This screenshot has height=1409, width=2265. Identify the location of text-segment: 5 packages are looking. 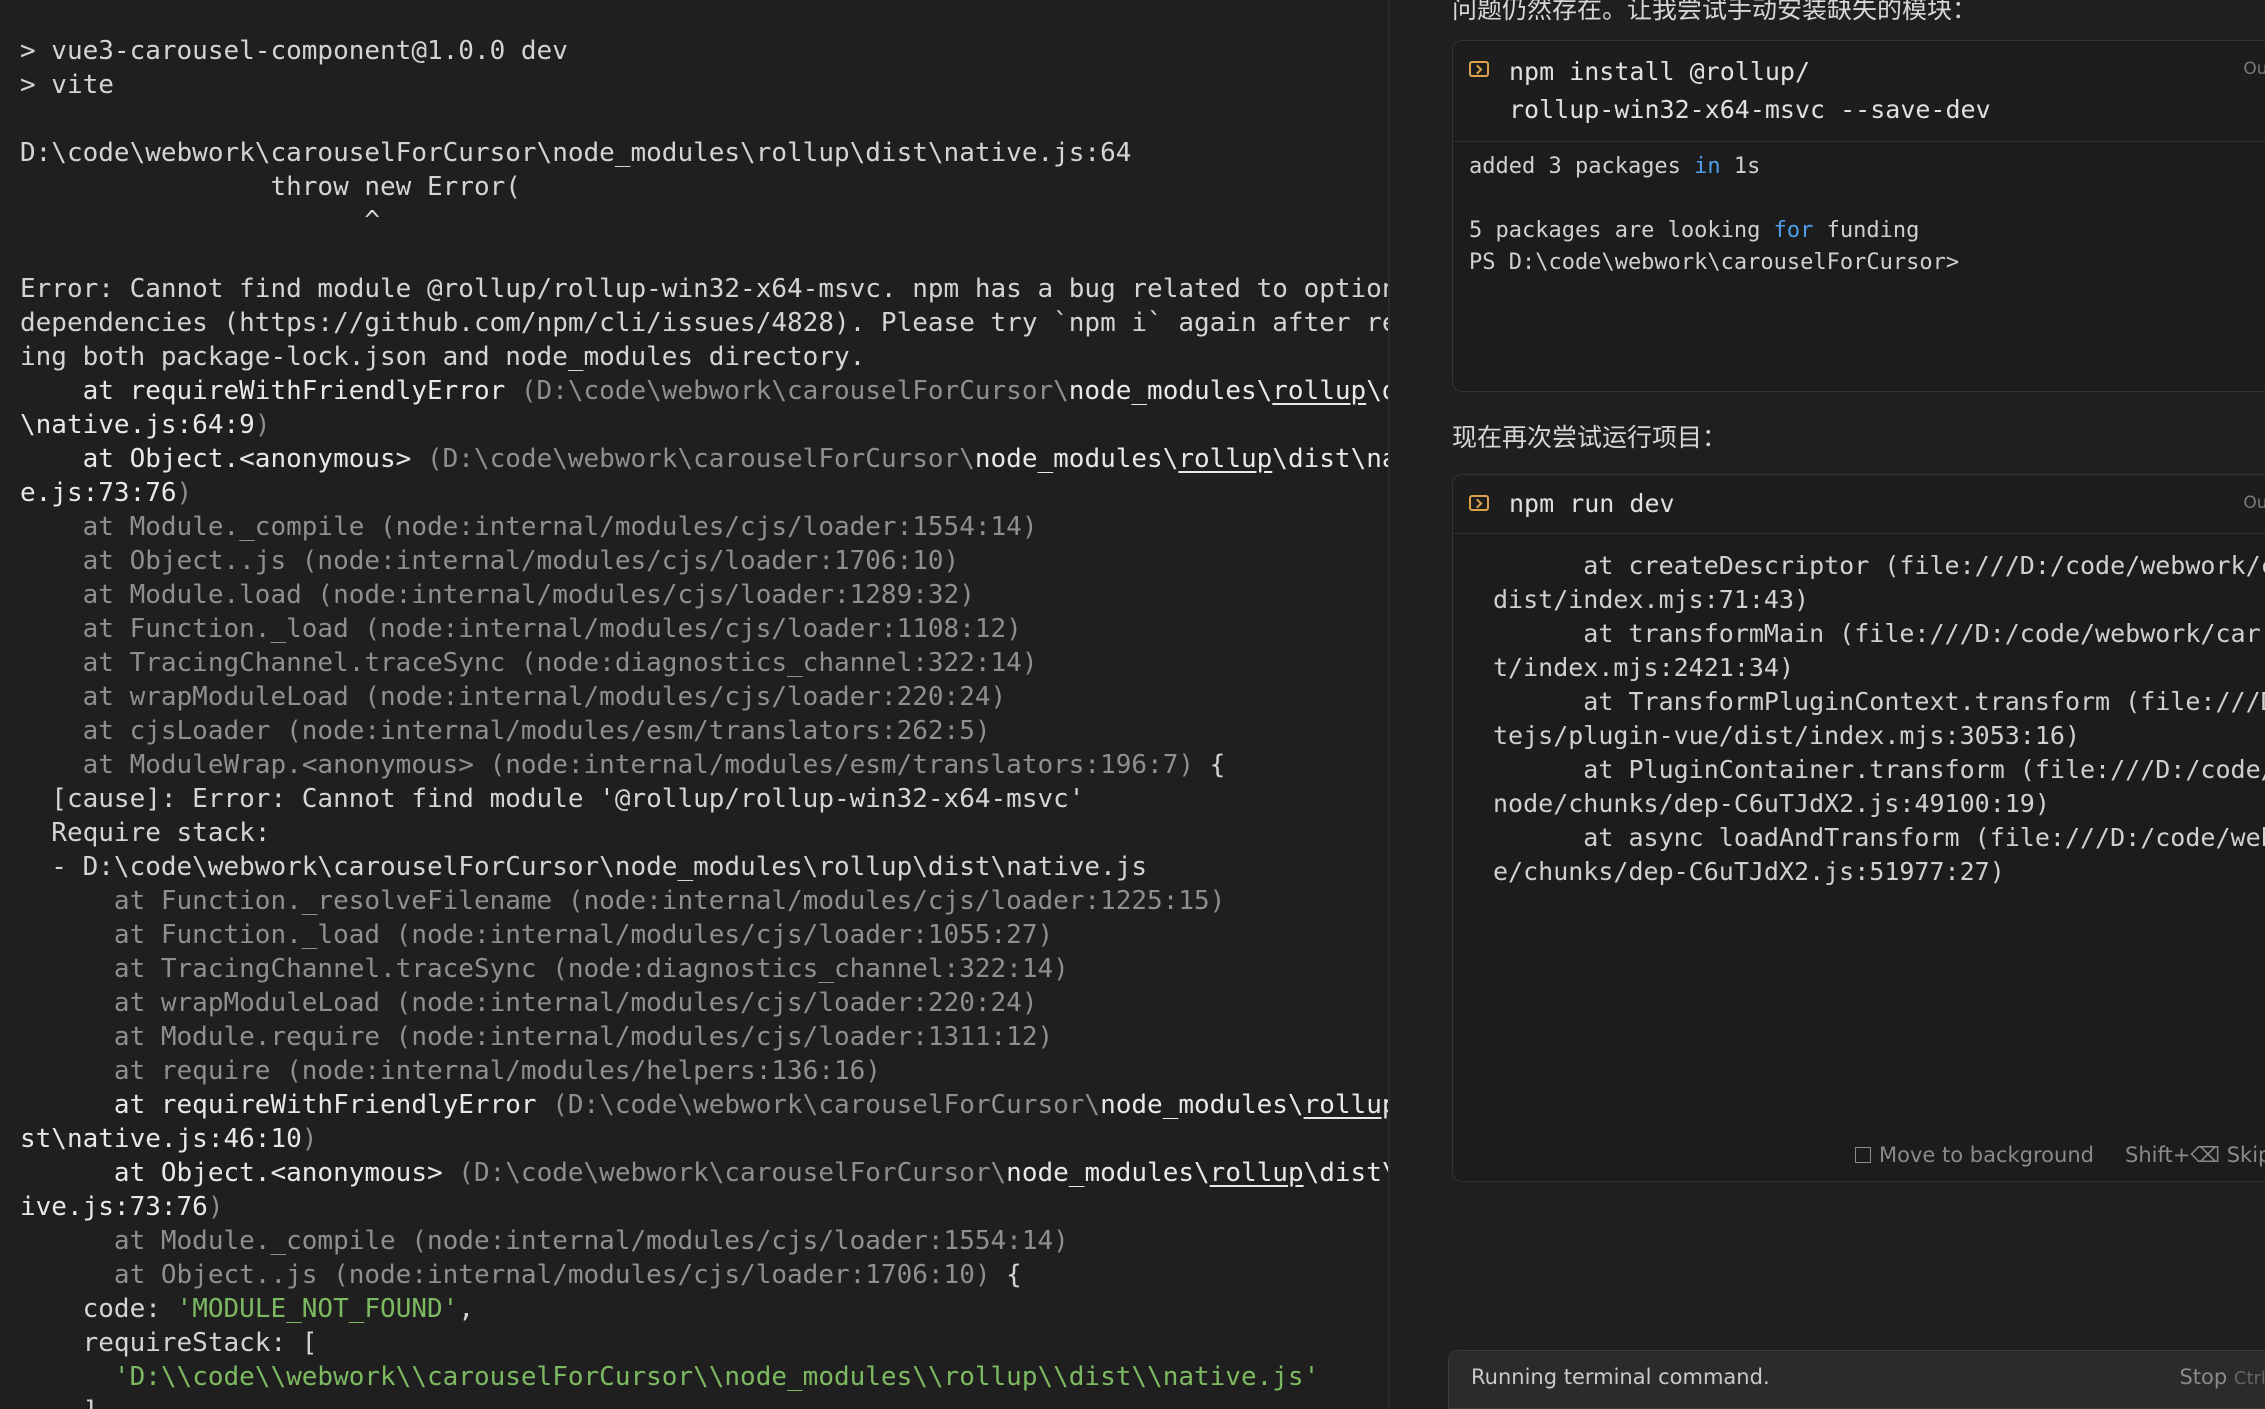
(1621, 230).